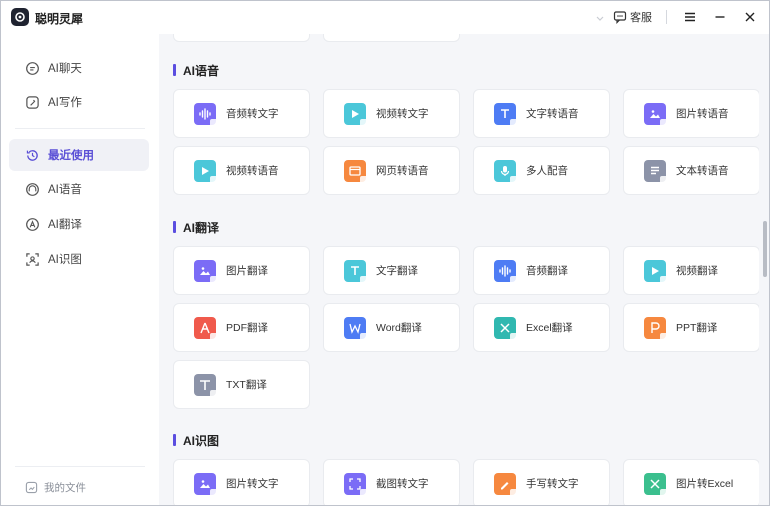  I want to click on scrollbar, so click(764, 269).